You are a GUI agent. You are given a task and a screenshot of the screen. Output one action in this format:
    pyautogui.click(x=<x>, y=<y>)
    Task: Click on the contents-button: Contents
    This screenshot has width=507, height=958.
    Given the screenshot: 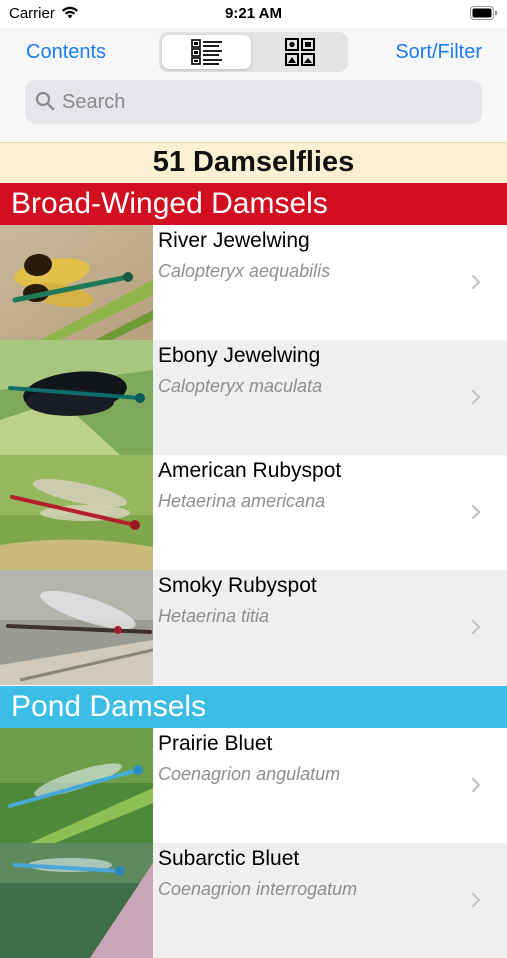 What is the action you would take?
    pyautogui.click(x=66, y=52)
    